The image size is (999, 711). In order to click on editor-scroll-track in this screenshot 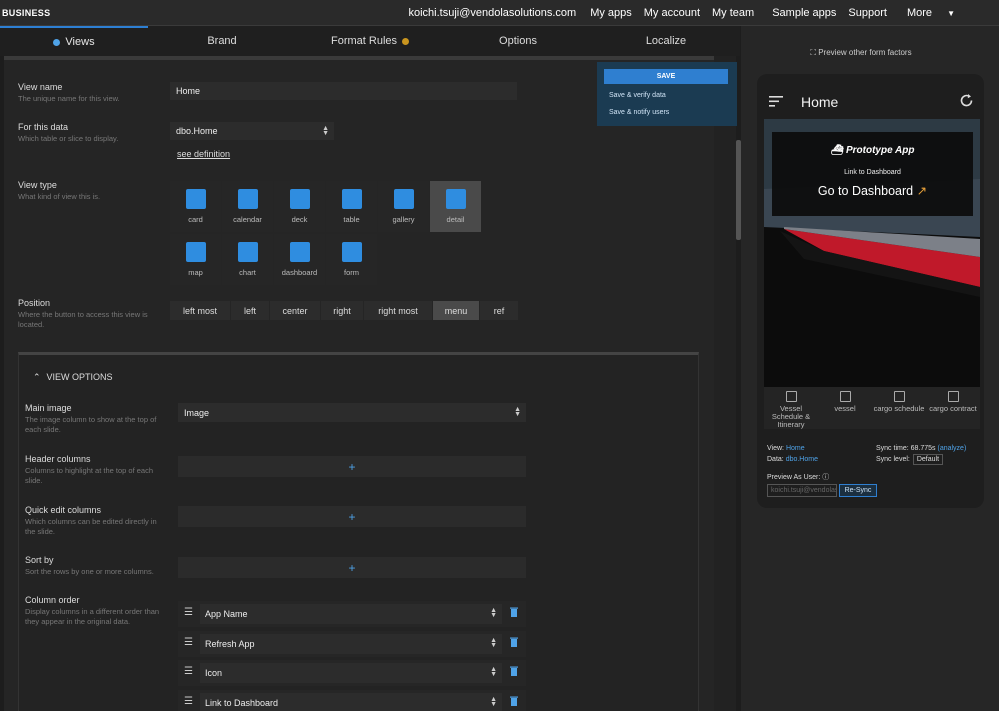, I will do `click(725, 383)`.